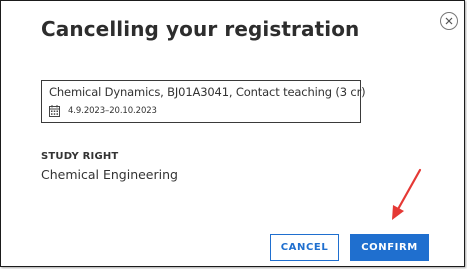 This screenshot has height=269, width=467. I want to click on course-dates: 4.9.2023–20.10.2023, so click(112, 111).